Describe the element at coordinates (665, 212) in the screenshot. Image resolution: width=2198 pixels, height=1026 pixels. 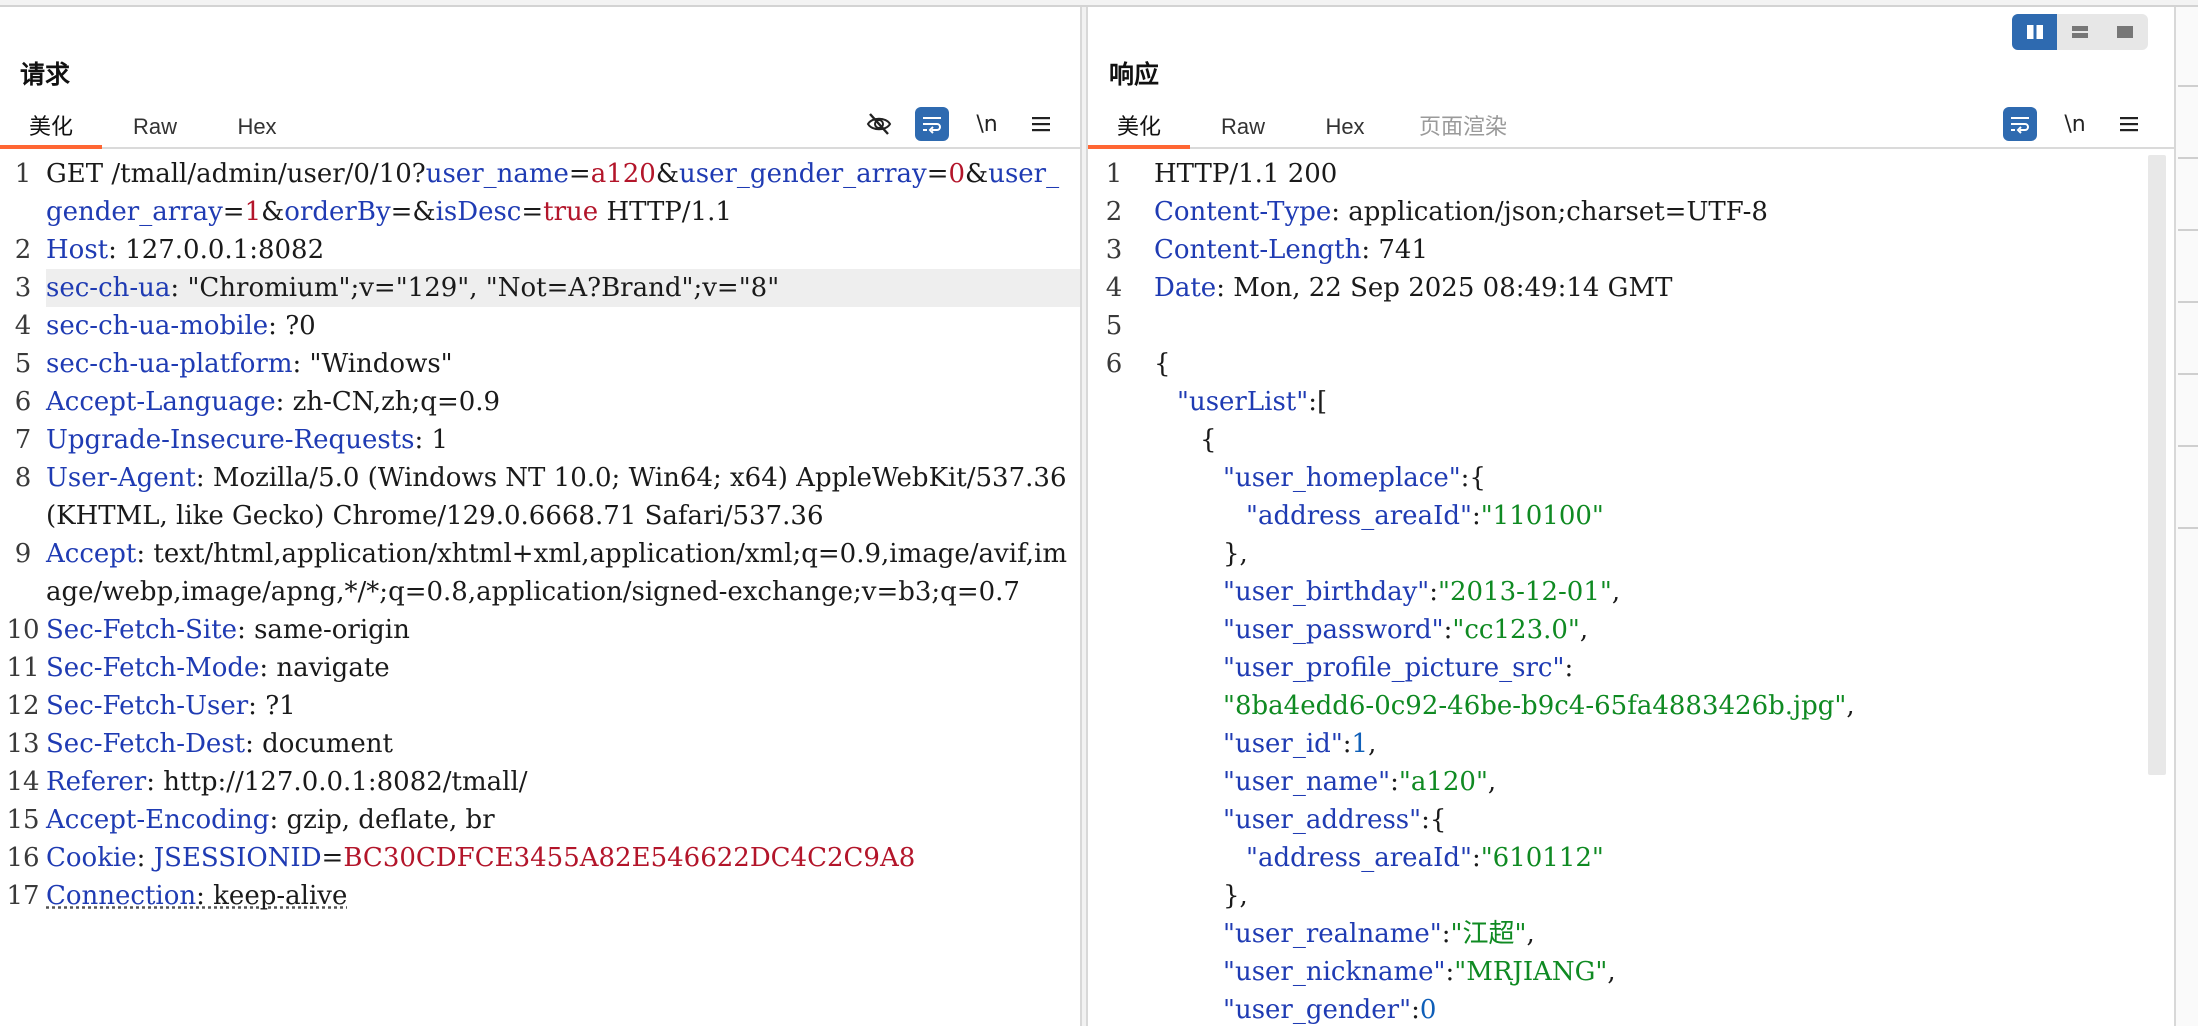
I see `token-text: HTTP/1.1` at that location.